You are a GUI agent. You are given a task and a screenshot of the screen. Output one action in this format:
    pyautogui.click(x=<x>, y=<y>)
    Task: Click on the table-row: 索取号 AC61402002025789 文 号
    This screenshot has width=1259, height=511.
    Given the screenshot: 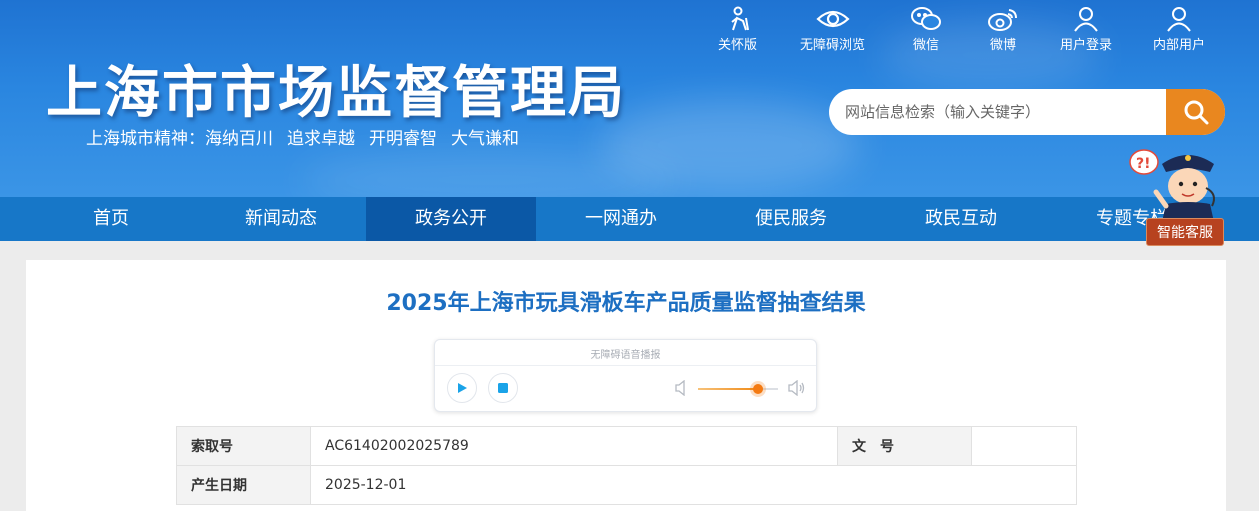 What is the action you would take?
    pyautogui.click(x=626, y=446)
    